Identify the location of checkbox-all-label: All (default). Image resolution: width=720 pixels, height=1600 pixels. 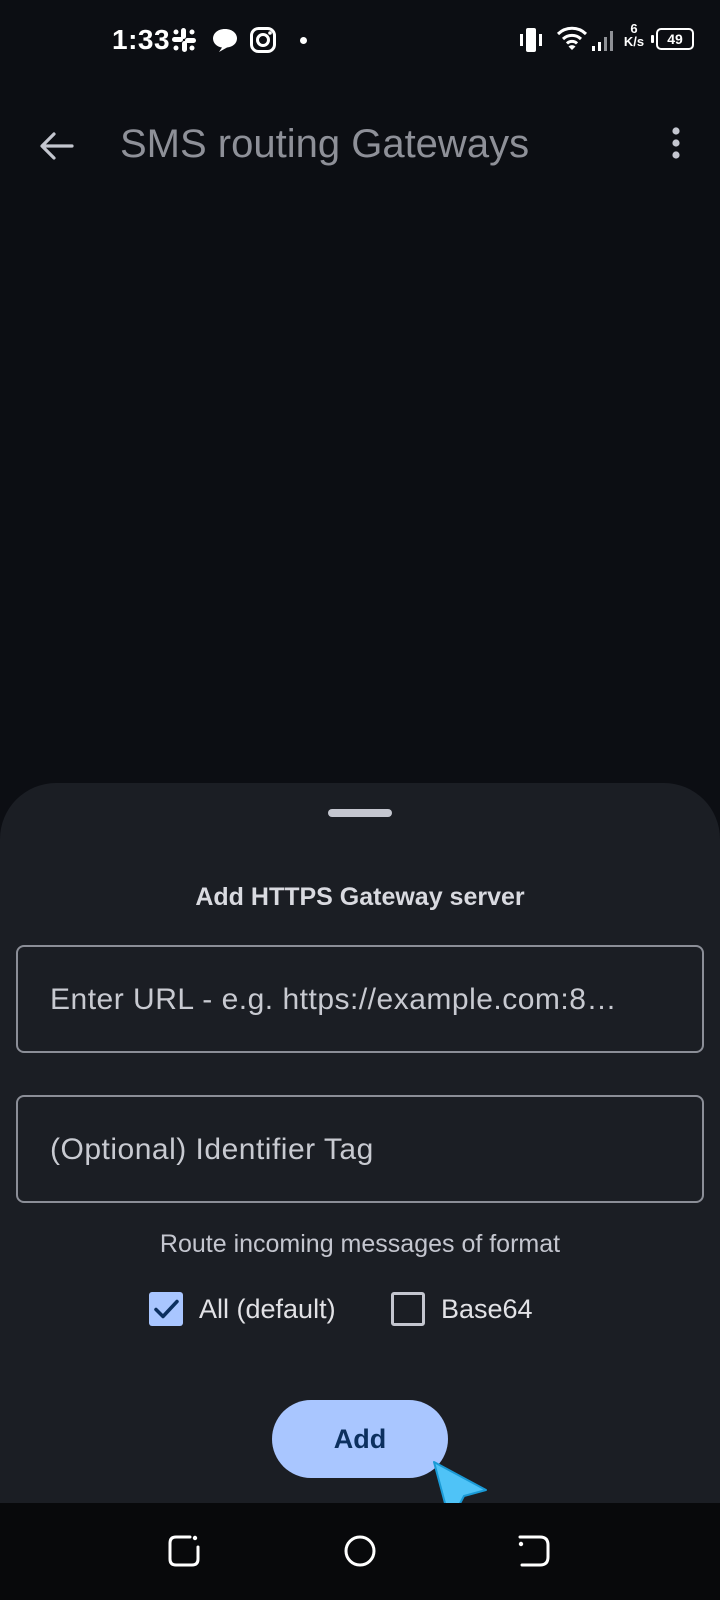
(267, 1309).